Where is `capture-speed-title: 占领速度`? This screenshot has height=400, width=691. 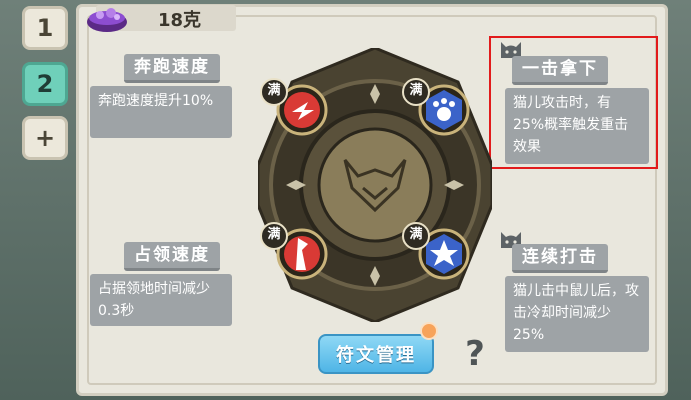 capture-speed-title: 占领速度 is located at coordinates (172, 256).